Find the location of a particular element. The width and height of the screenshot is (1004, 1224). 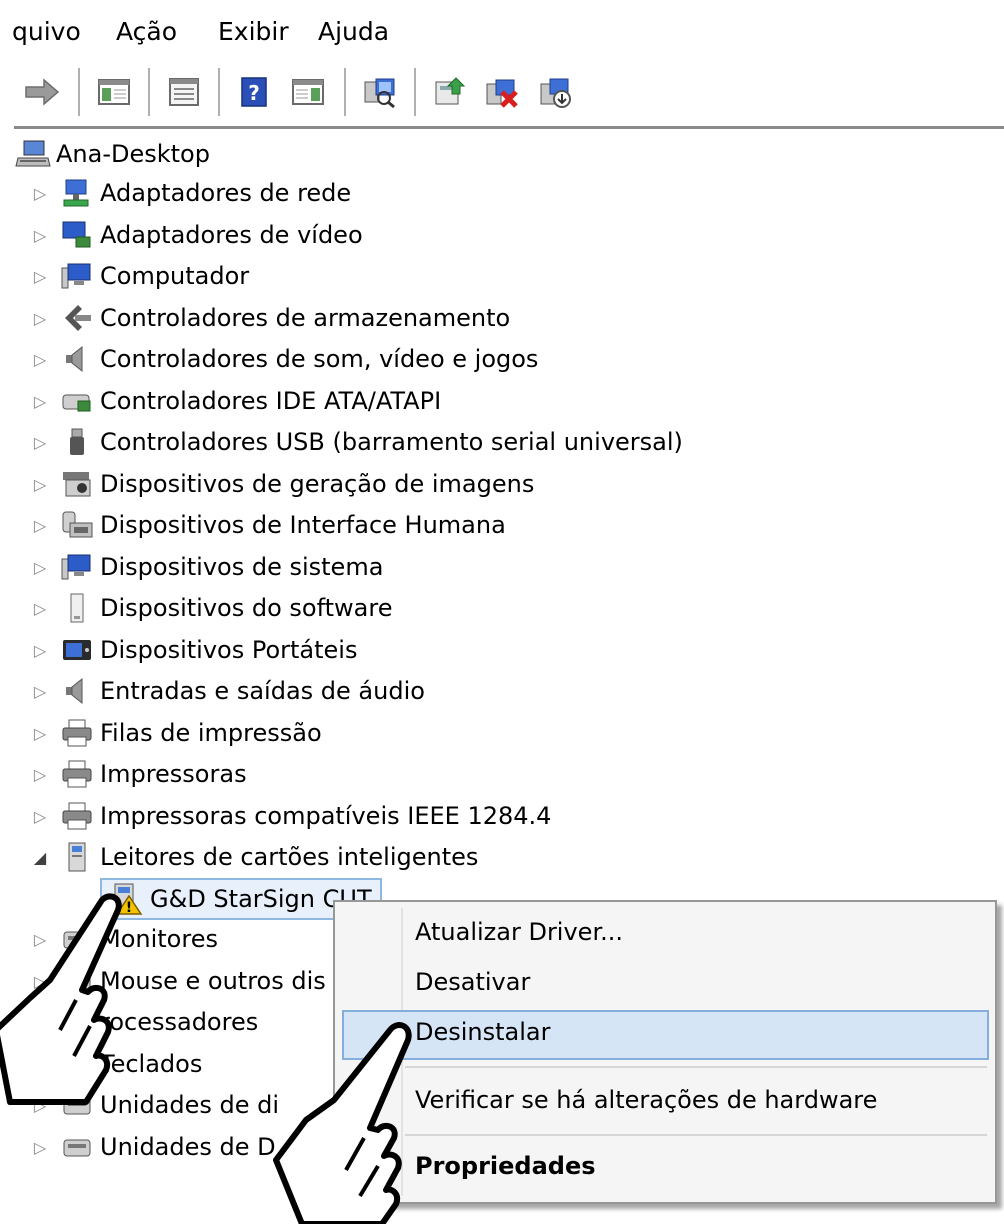

storage-controller-icon is located at coordinates (77, 318).